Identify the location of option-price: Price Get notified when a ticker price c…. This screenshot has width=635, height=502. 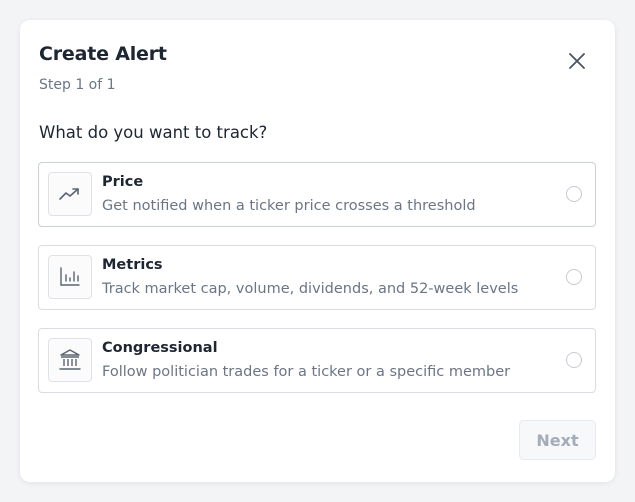
(317, 194).